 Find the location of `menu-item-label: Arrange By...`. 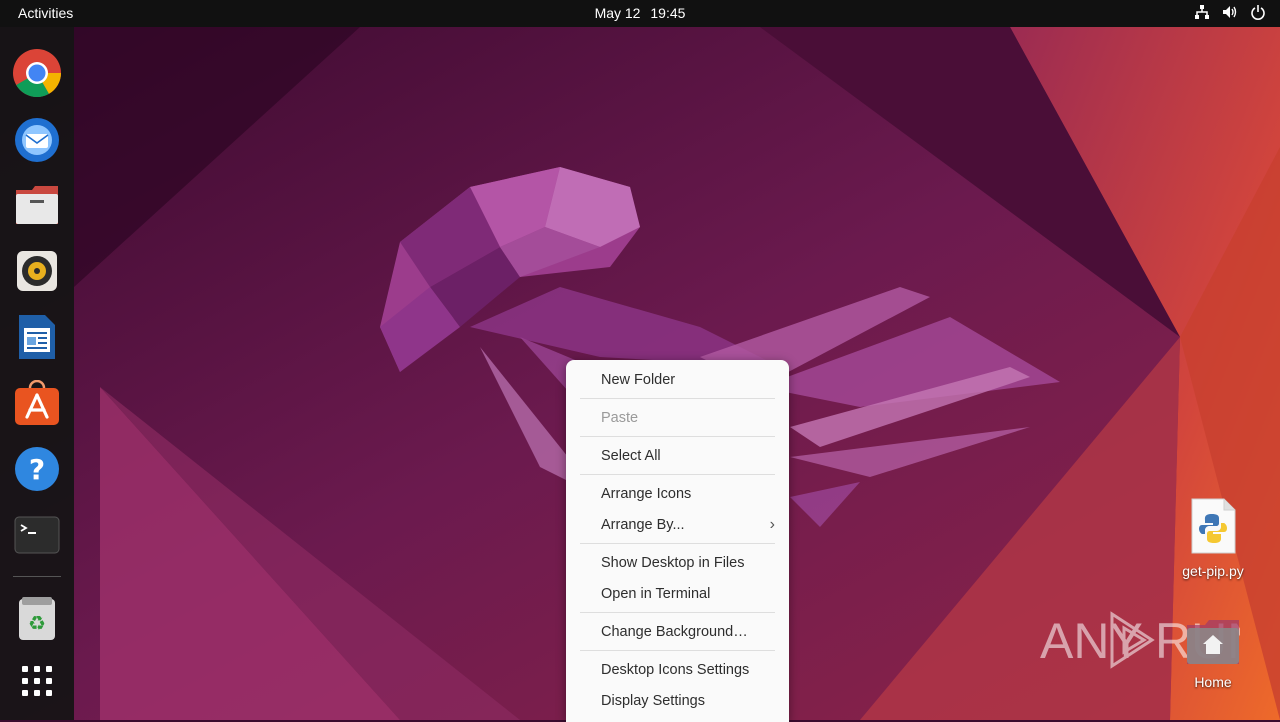

menu-item-label: Arrange By... is located at coordinates (643, 525).